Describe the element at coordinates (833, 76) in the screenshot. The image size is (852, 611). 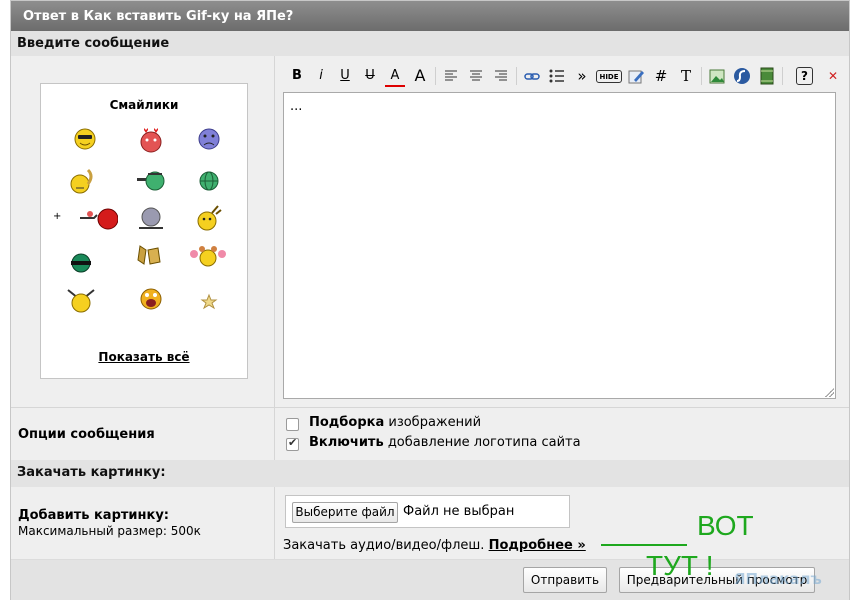
I see `close-button: ✕` at that location.